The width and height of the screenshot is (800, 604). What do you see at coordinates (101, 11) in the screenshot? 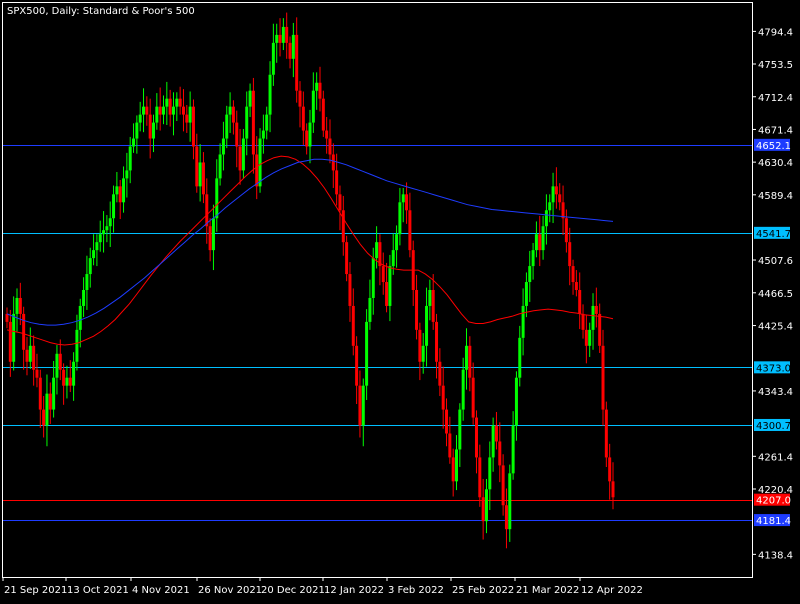
I see `chart-title: SPX500, Daily: Standard & Poor's 500` at bounding box center [101, 11].